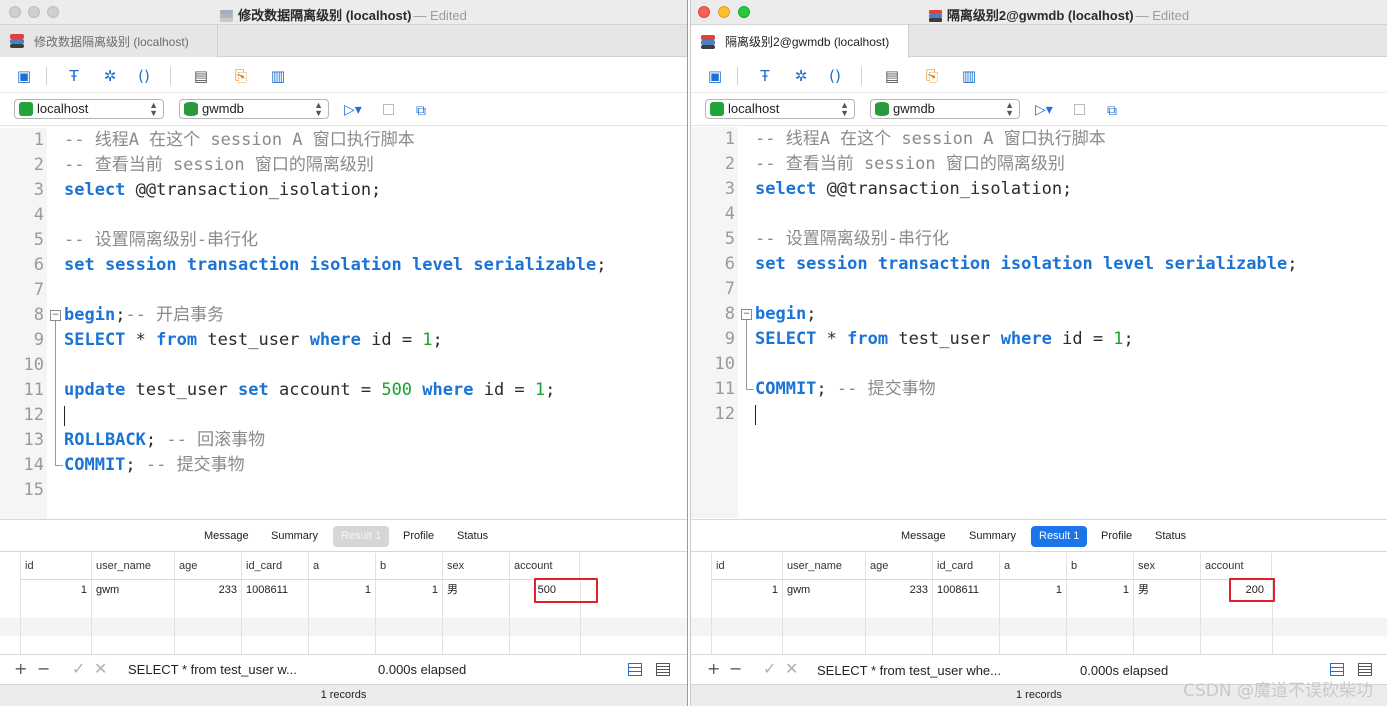 The height and width of the screenshot is (706, 1387). Describe the element at coordinates (63, 108) in the screenshot. I see `connection-value: localhost` at that location.